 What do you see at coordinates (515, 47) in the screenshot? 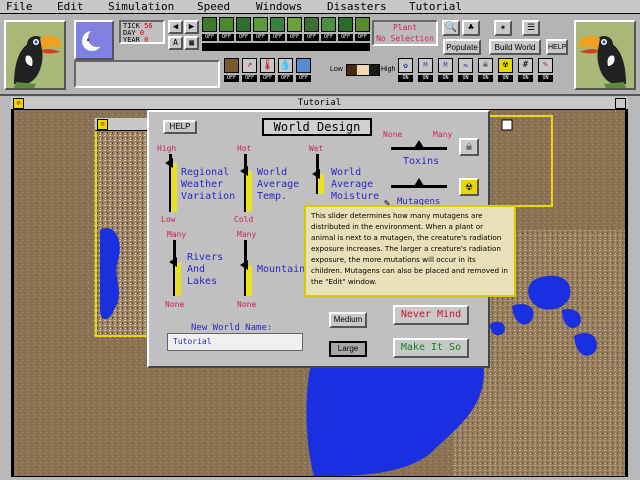
I see `build-world-button: Build World` at bounding box center [515, 47].